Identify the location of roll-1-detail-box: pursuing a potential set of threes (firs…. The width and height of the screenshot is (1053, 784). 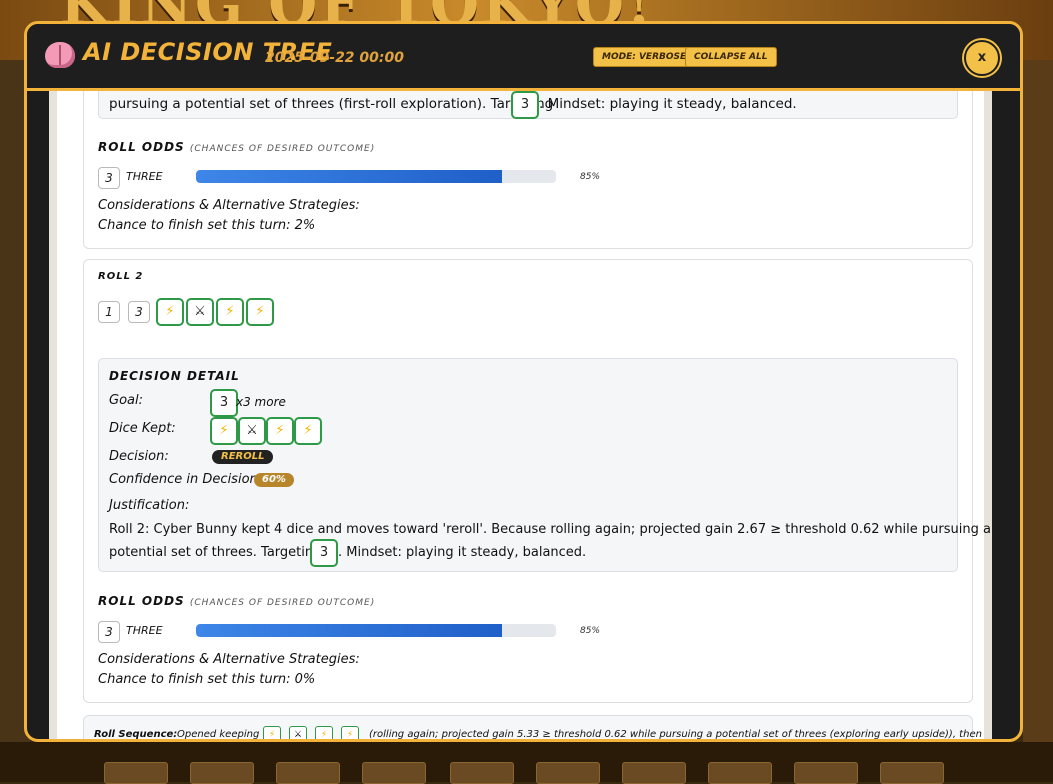
(528, 105).